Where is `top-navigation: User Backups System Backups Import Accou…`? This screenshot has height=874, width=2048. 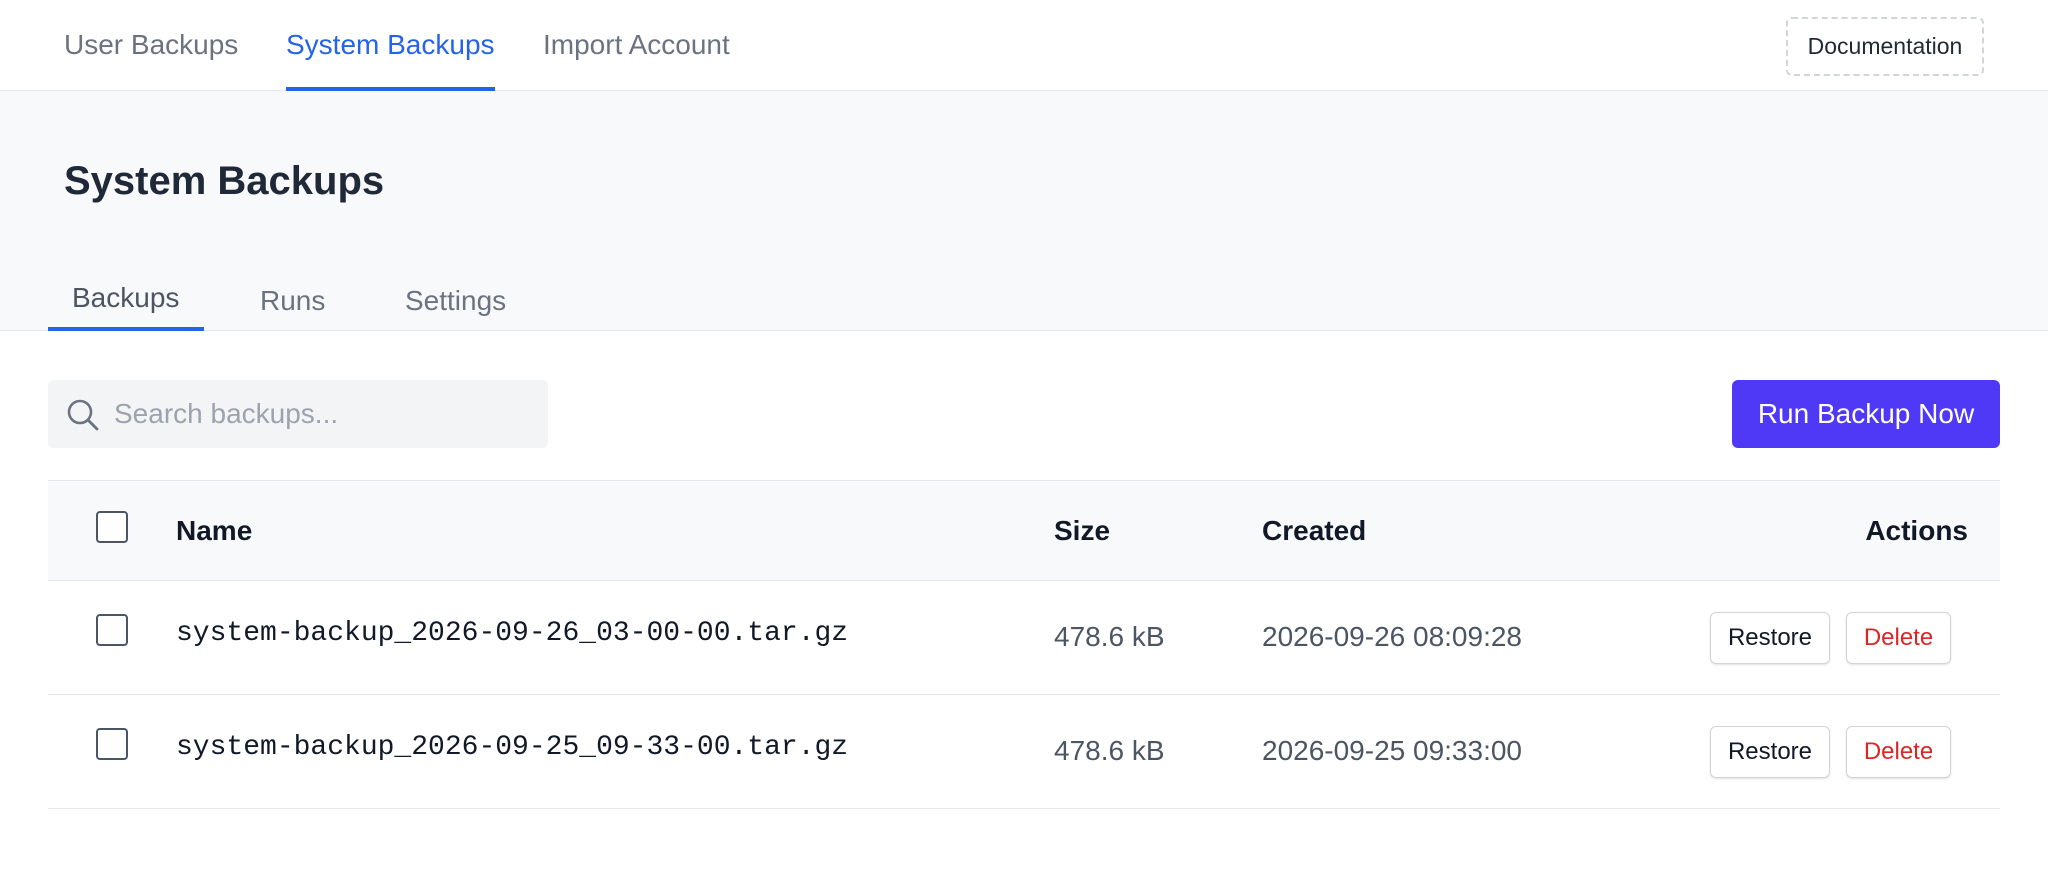
top-navigation: User Backups System Backups Import Accou… is located at coordinates (1024, 45).